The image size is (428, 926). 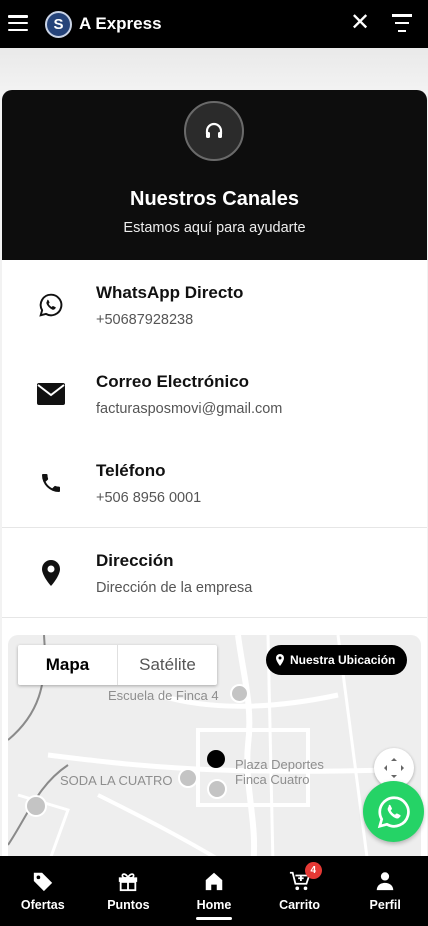 What do you see at coordinates (51, 573) in the screenshot?
I see `location-pin-icon` at bounding box center [51, 573].